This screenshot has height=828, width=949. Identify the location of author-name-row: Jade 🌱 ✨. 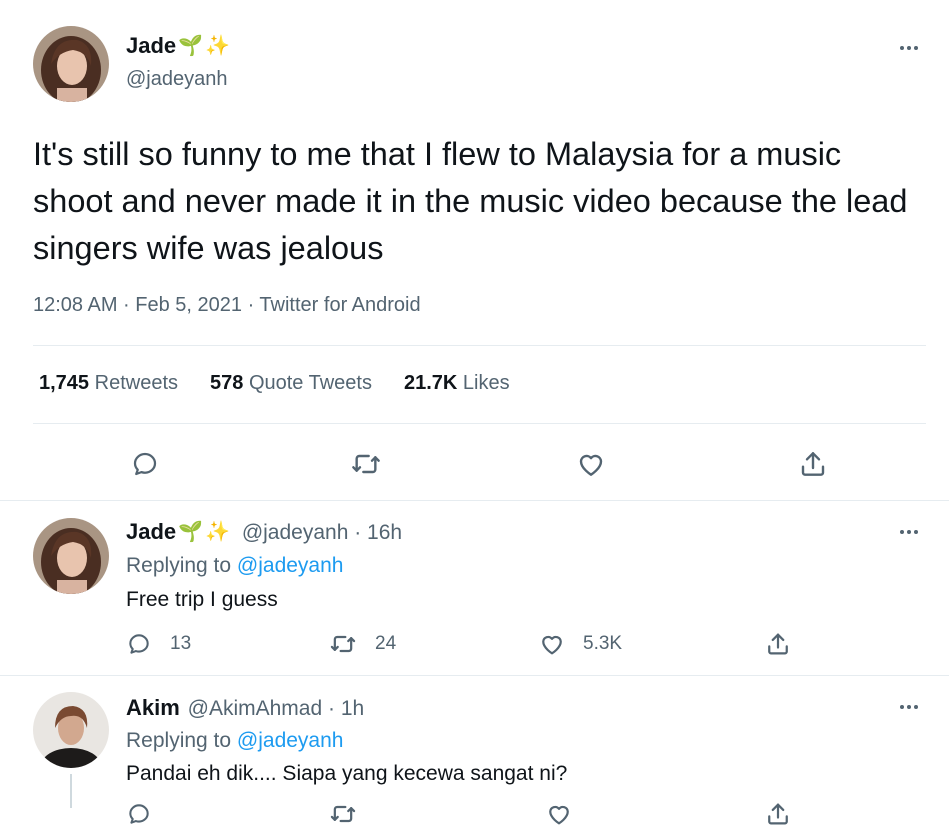
(178, 46).